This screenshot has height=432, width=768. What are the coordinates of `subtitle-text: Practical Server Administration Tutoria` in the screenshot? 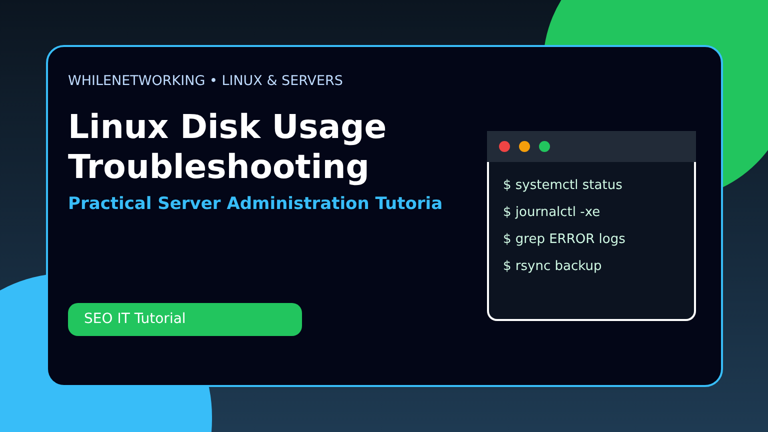 It's located at (255, 204).